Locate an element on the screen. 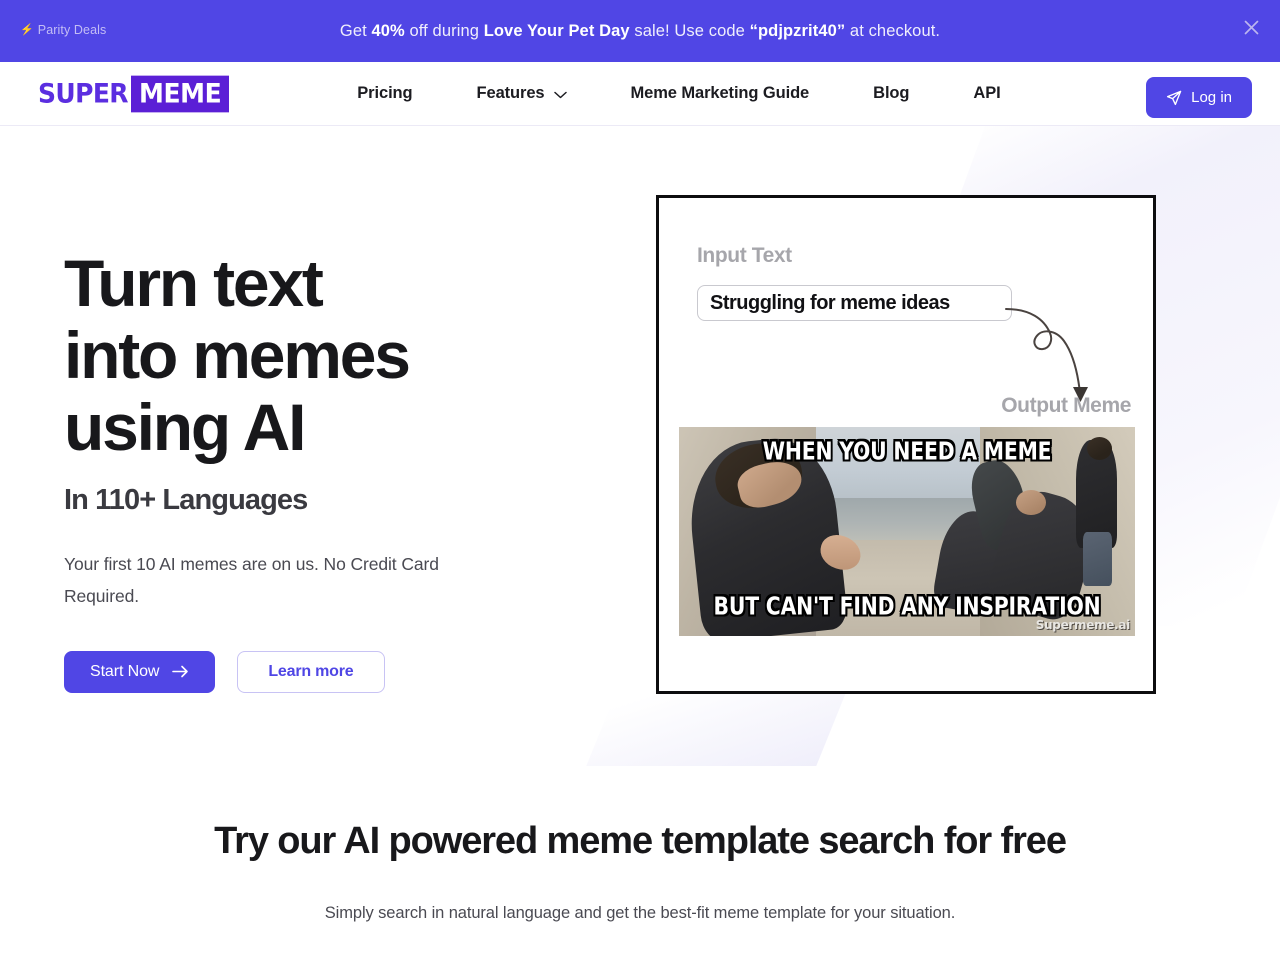 The height and width of the screenshot is (960, 1280). parity-deals-label: Parity Deals is located at coordinates (72, 30).